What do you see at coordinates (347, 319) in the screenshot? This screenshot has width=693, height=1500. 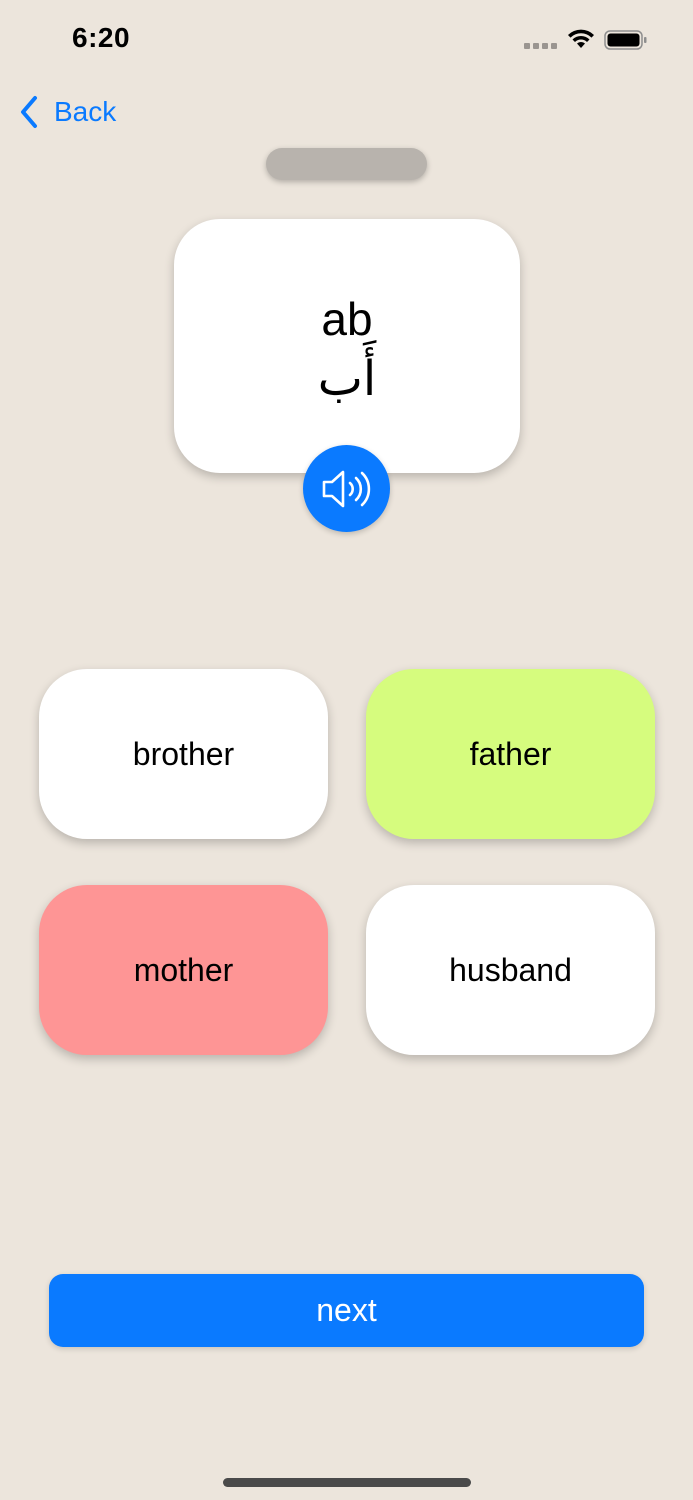 I see `word-transliteration: ab` at bounding box center [347, 319].